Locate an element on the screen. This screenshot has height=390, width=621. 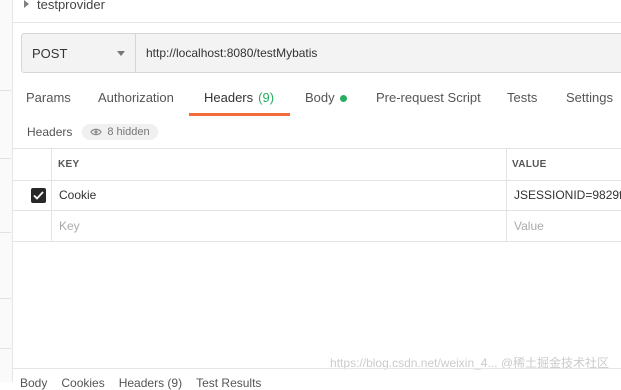
tab-label: Body is located at coordinates (320, 97).